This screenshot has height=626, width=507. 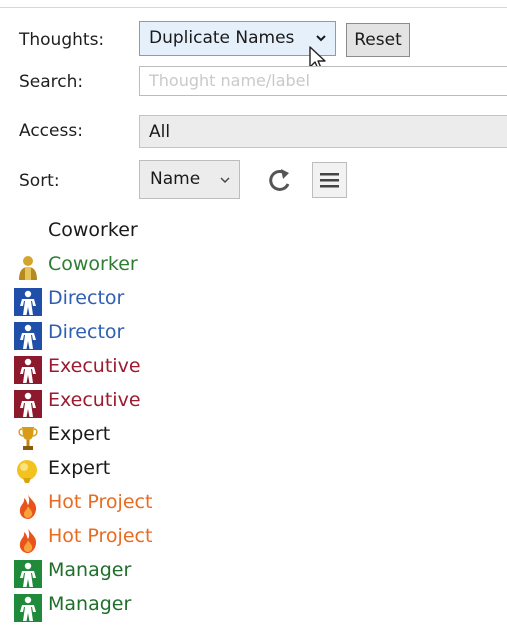 I want to click on trophy-icon, so click(x=28, y=438).